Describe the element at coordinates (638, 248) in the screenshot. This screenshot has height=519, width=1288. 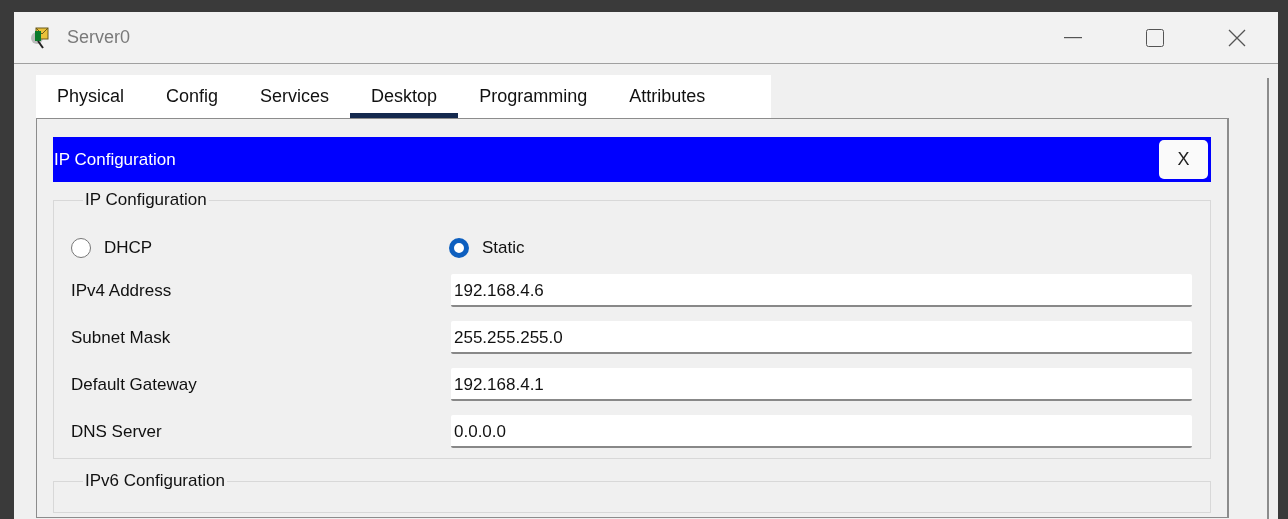
I see `radio-option: Static` at that location.